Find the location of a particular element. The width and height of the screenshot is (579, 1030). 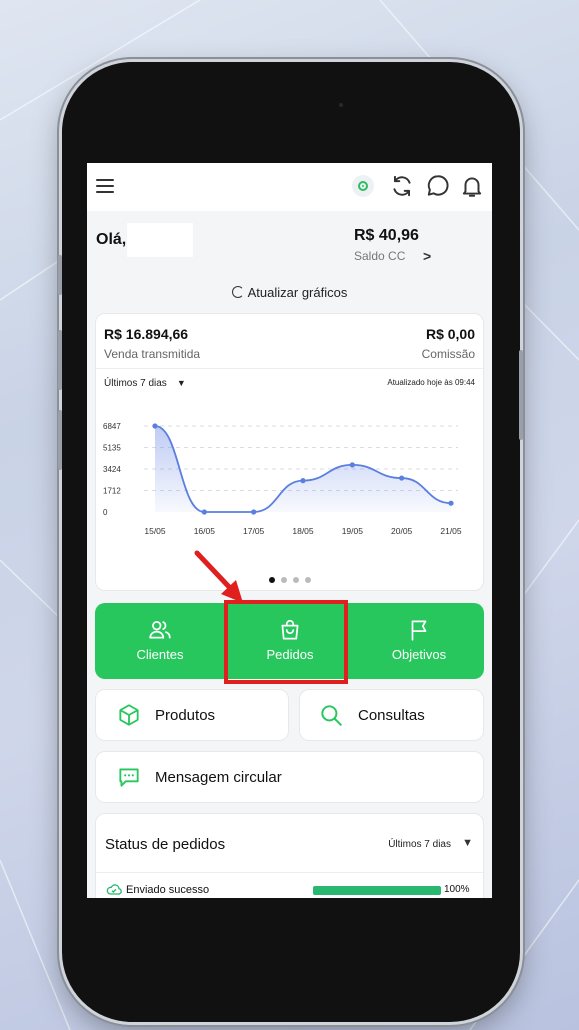

y-tick-label: 3424 is located at coordinates (112, 469).